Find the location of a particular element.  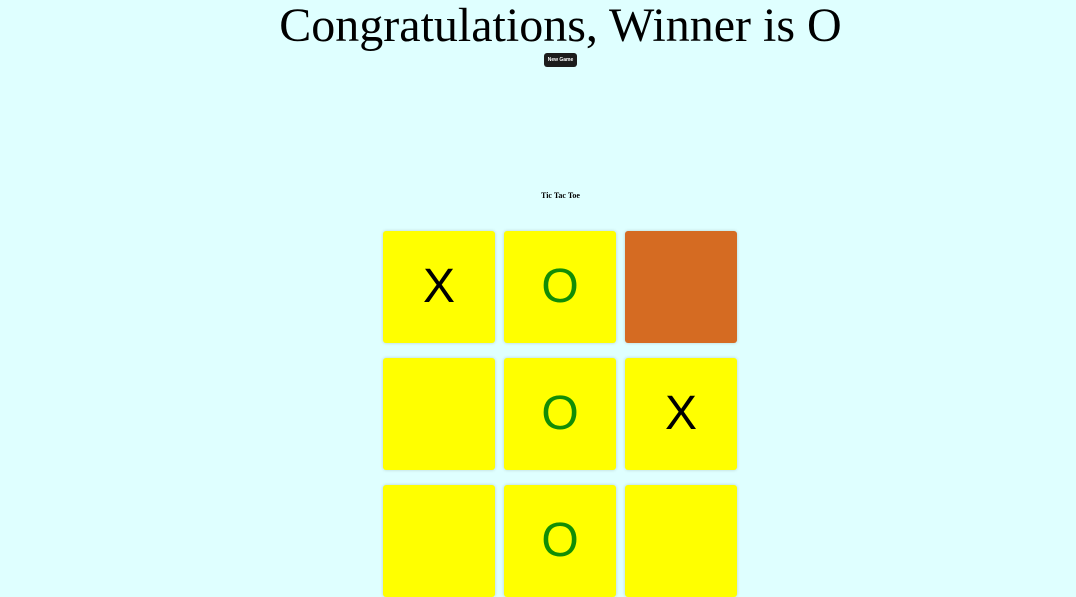

new-game-button: New Game is located at coordinates (560, 60).